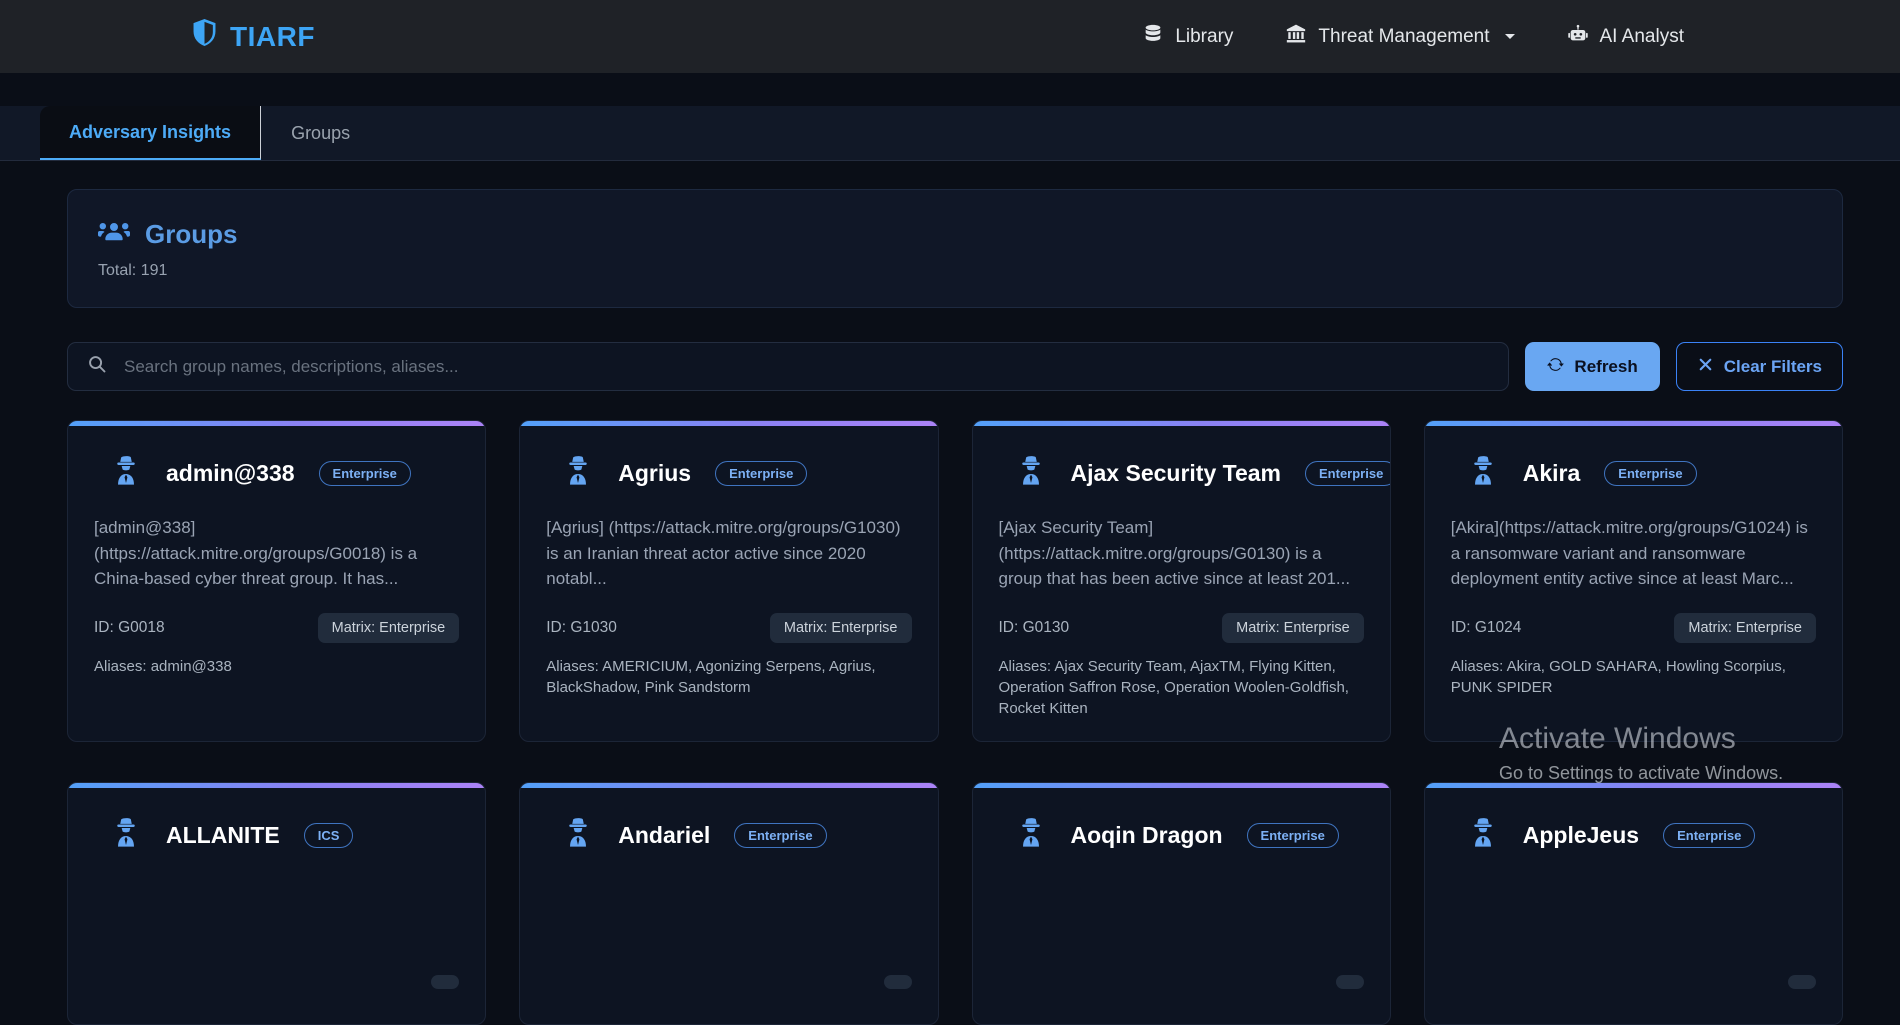 This screenshot has width=1900, height=1025. I want to click on group-id: ID: G0018, so click(129, 627).